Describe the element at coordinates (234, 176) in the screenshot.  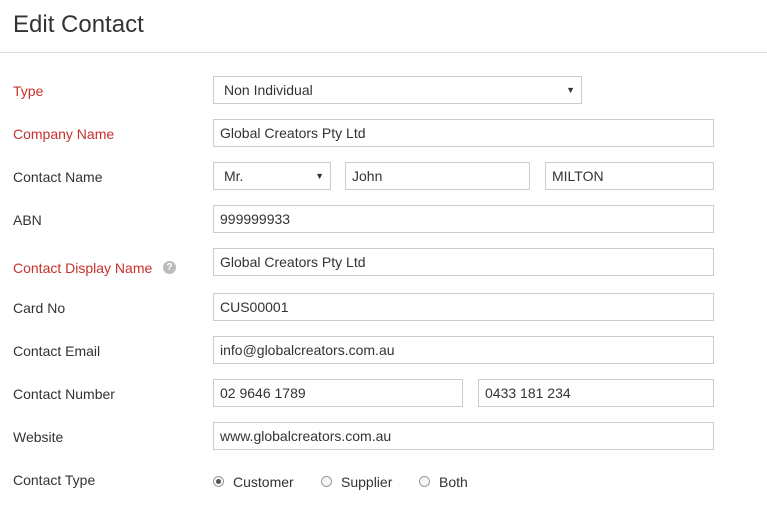
I see `salutation-select-value: Mr.` at that location.